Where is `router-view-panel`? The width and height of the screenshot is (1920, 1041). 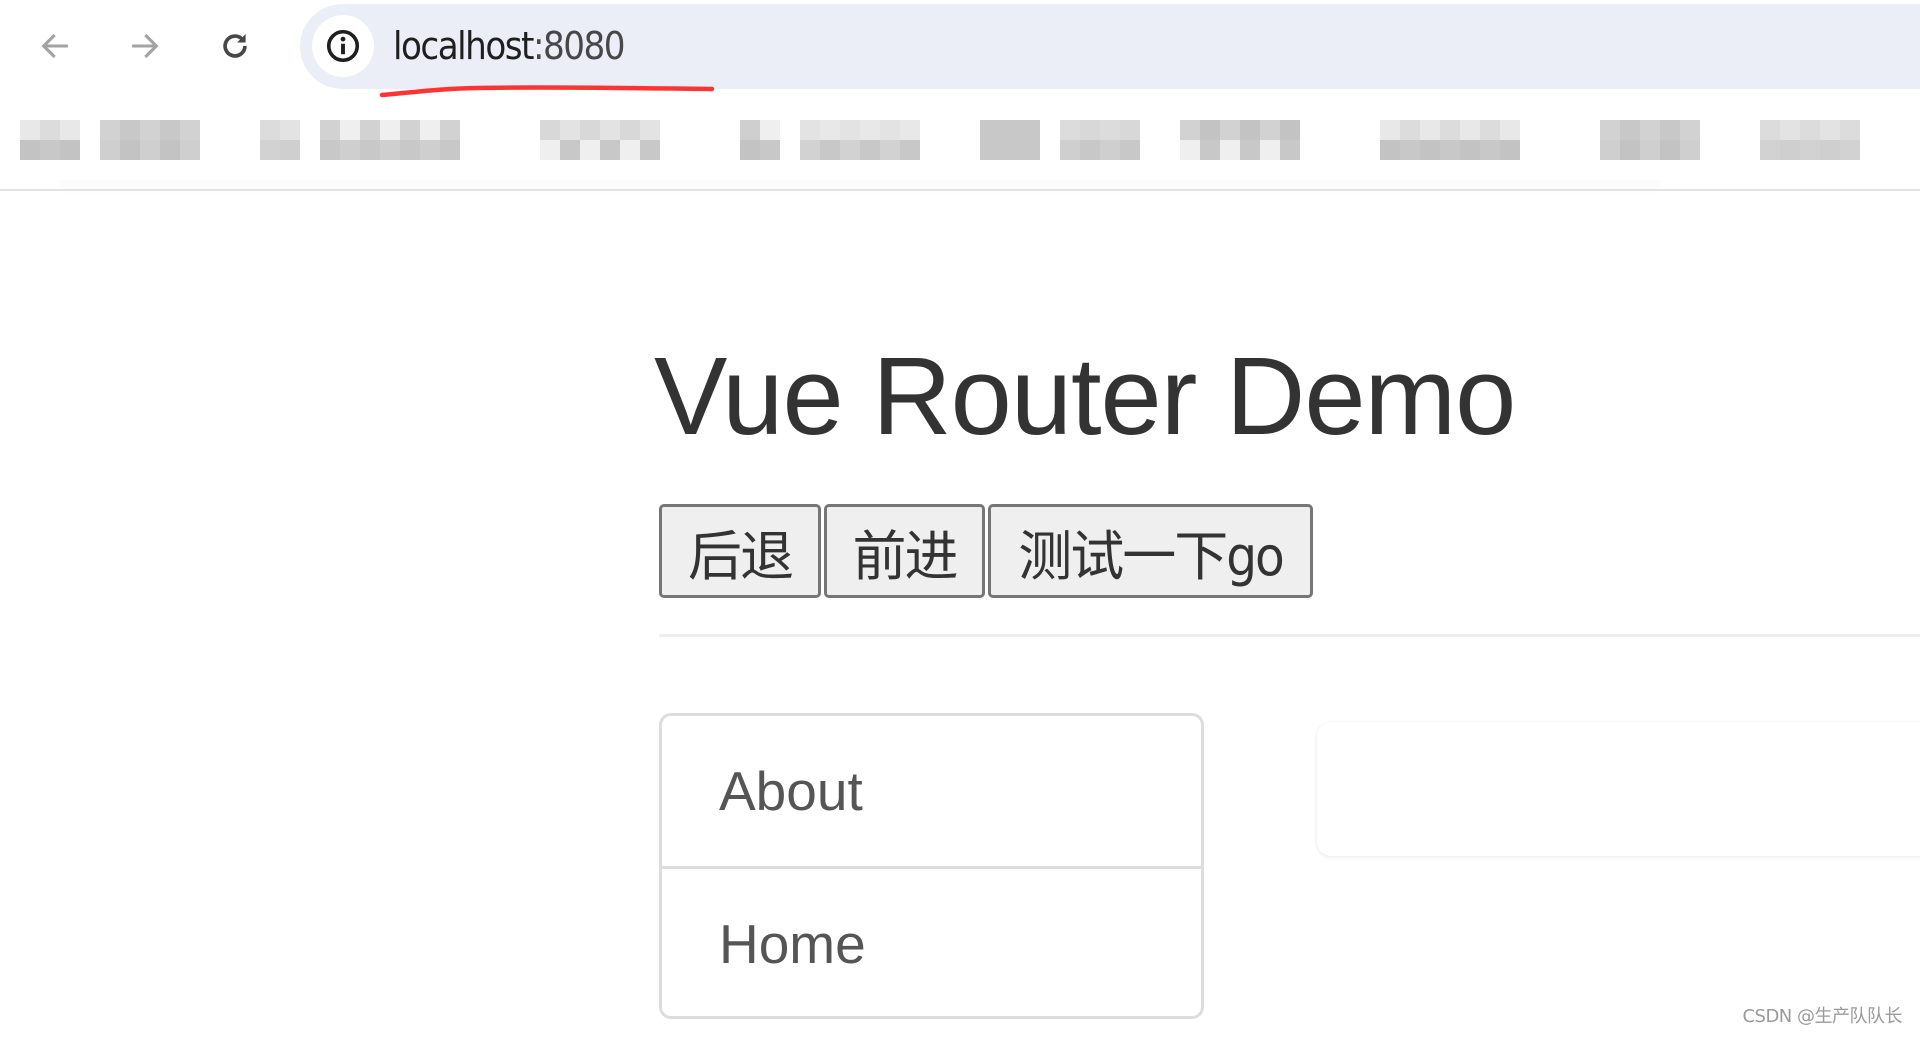
router-view-panel is located at coordinates (1618, 789).